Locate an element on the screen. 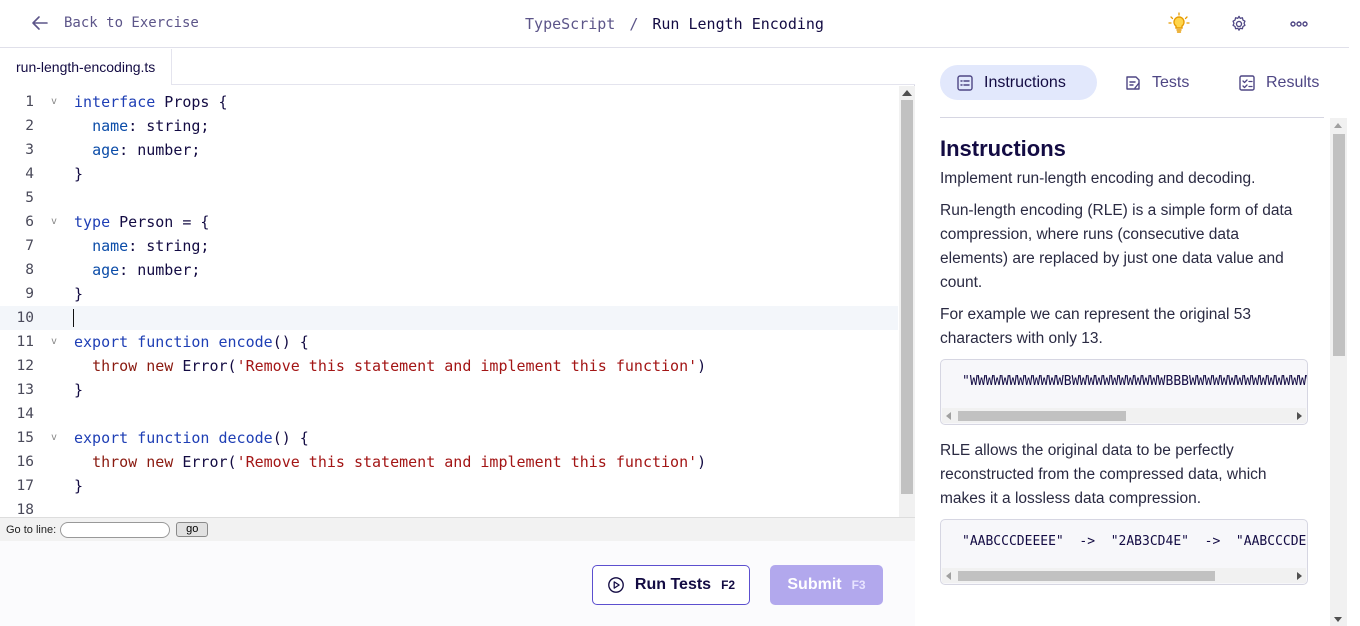 The width and height of the screenshot is (1360, 626). line-number: 15 is located at coordinates (25, 438).